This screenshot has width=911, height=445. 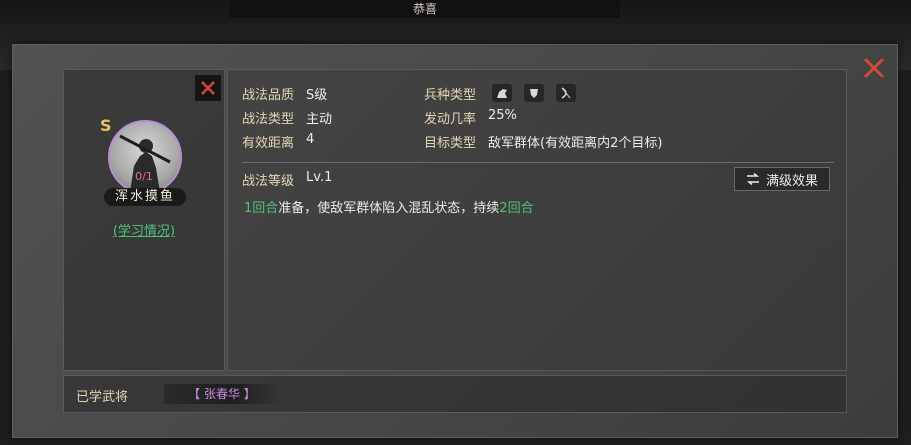 I want to click on cavalry-icon, so click(x=502, y=93).